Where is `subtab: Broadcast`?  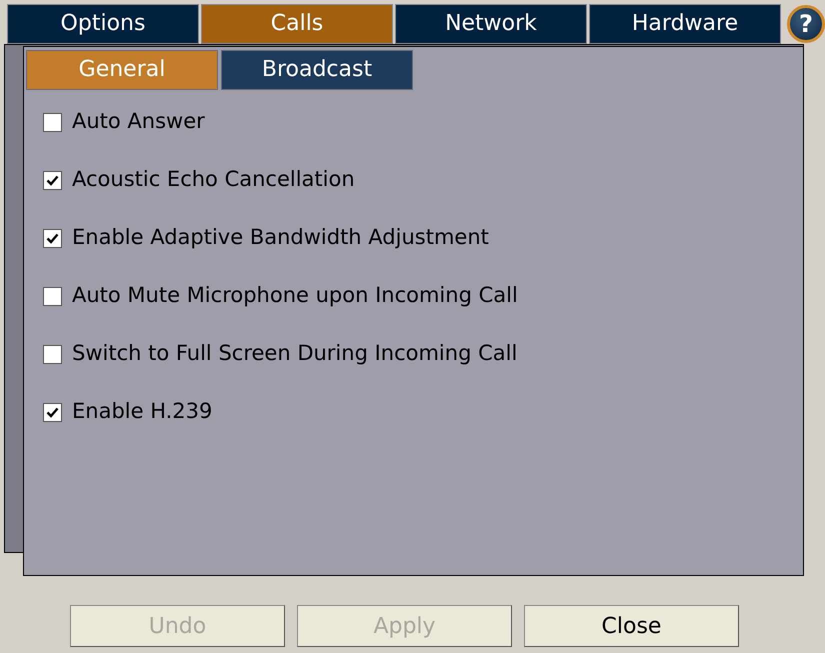 subtab: Broadcast is located at coordinates (317, 70).